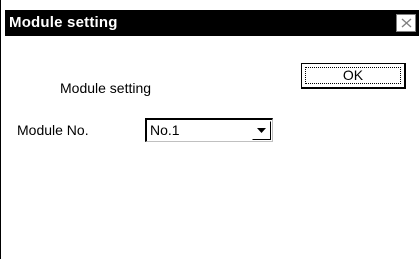 The image size is (419, 259). What do you see at coordinates (212, 23) in the screenshot?
I see `title-bar: Module setting` at bounding box center [212, 23].